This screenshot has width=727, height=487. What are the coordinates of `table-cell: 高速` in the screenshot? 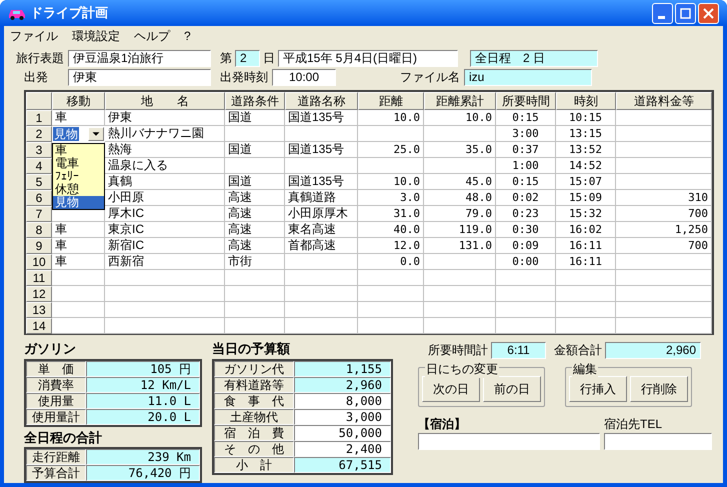 It's located at (255, 230).